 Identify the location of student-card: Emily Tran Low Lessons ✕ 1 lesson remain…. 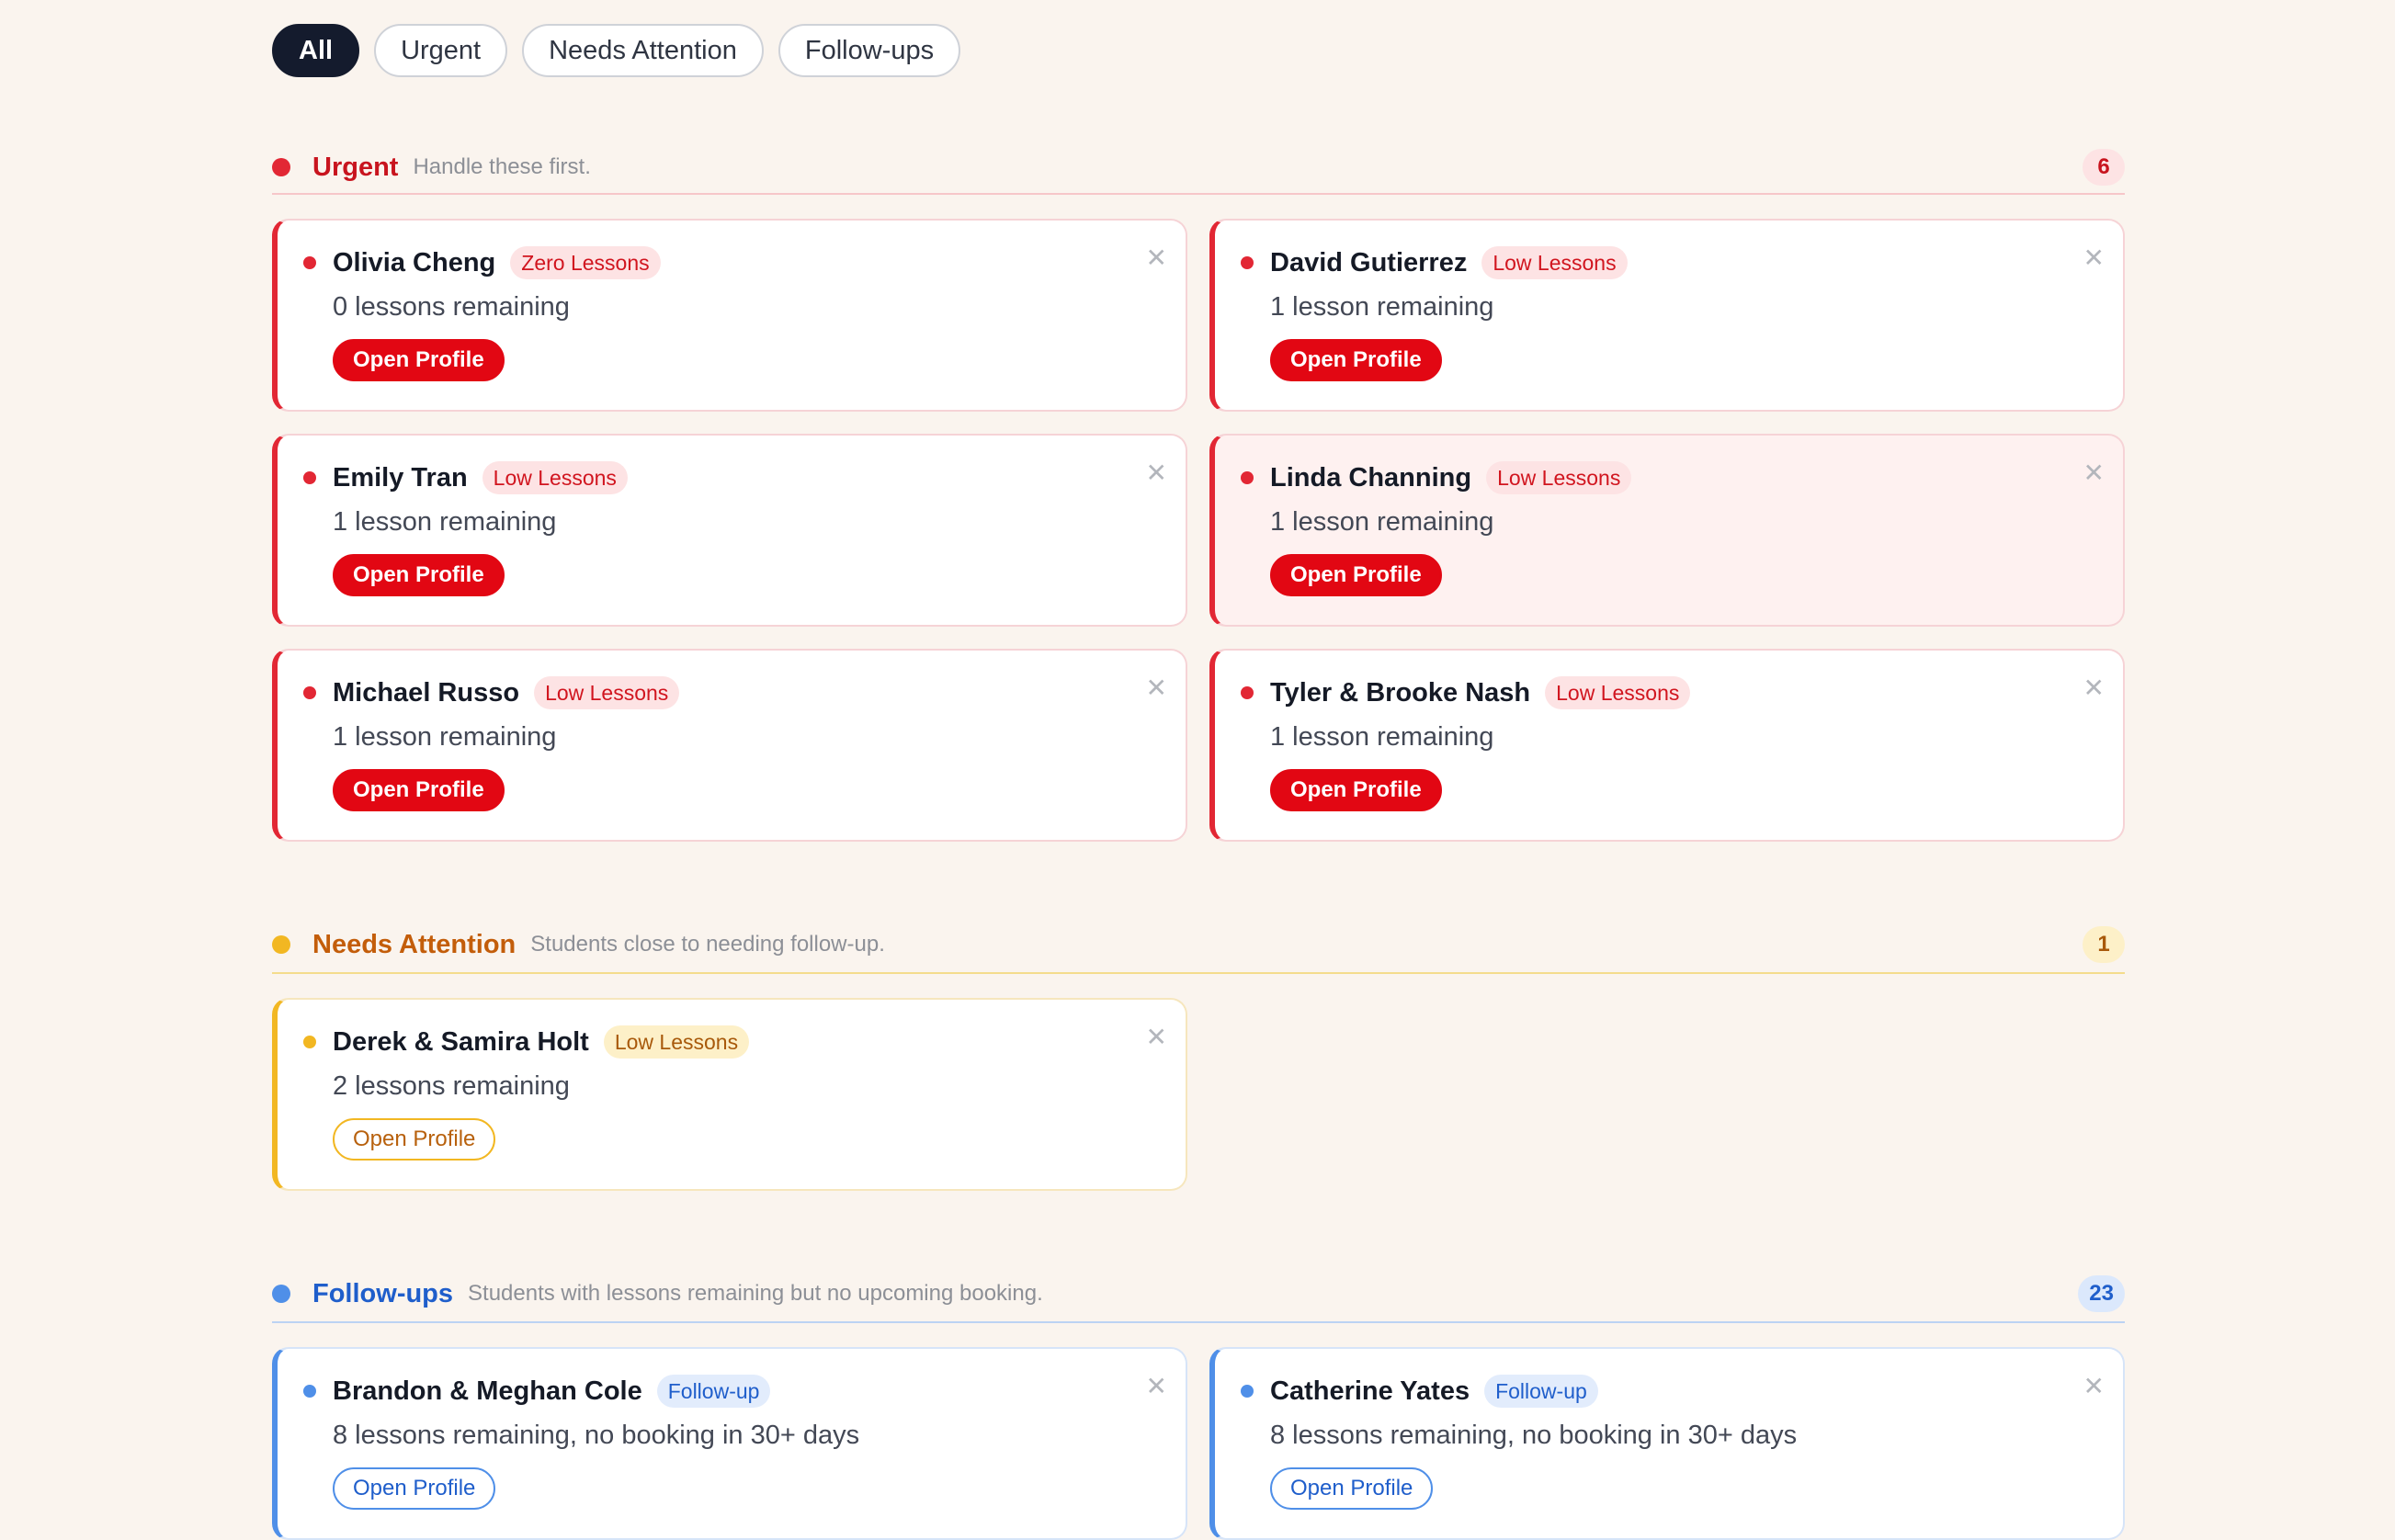
(729, 530).